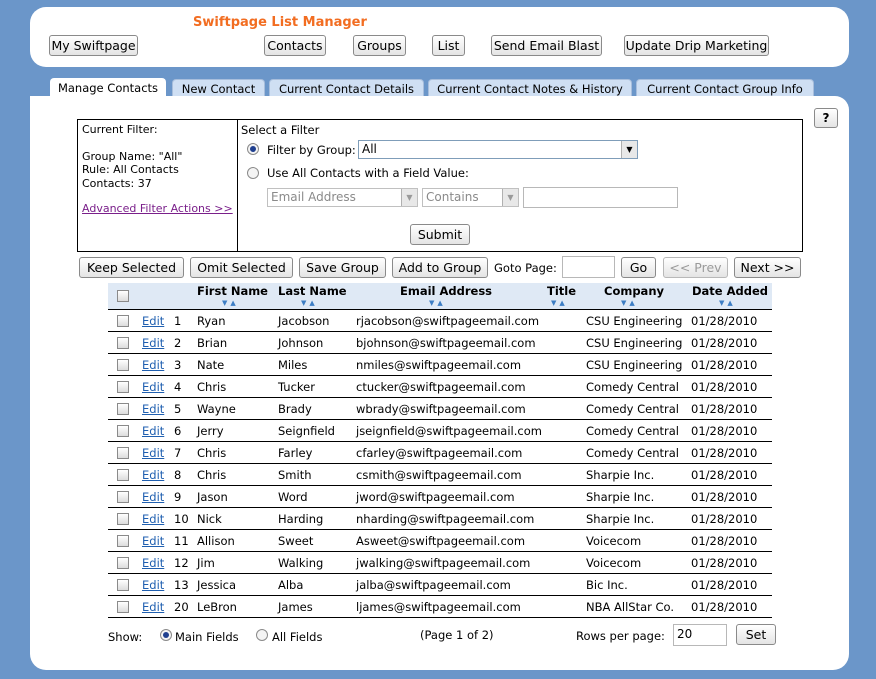  I want to click on set-button: Set, so click(756, 634).